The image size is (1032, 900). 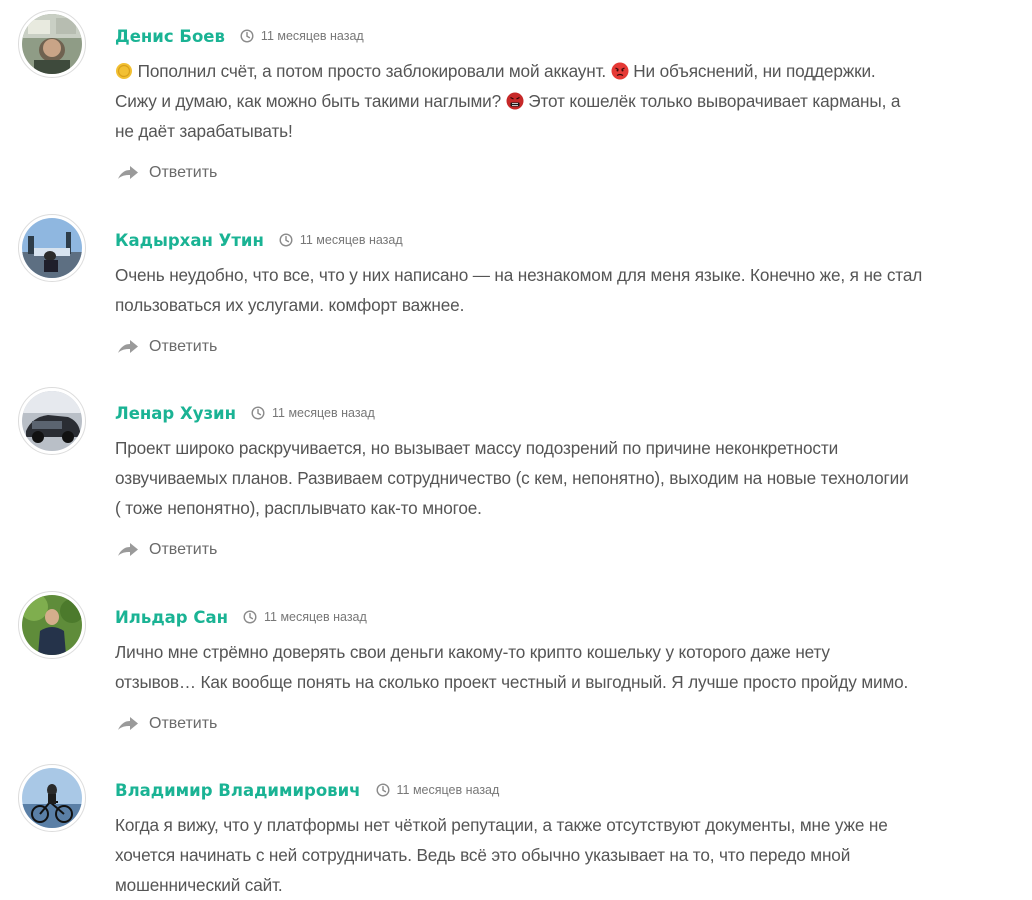 I want to click on coin-emoji, so click(x=124, y=71).